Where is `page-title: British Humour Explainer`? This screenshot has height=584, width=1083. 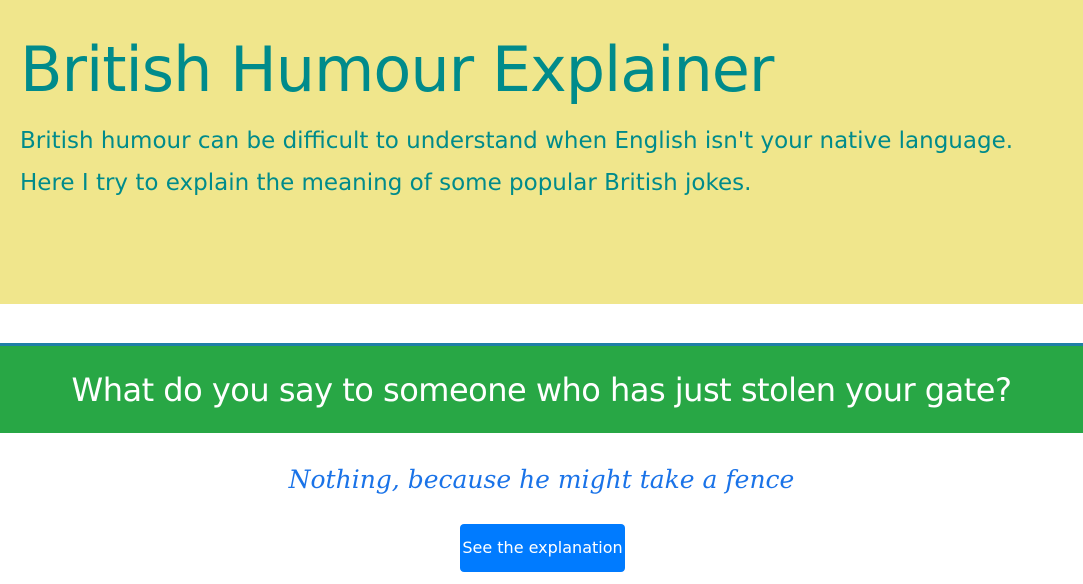
page-title: British Humour Explainer is located at coordinates (397, 69).